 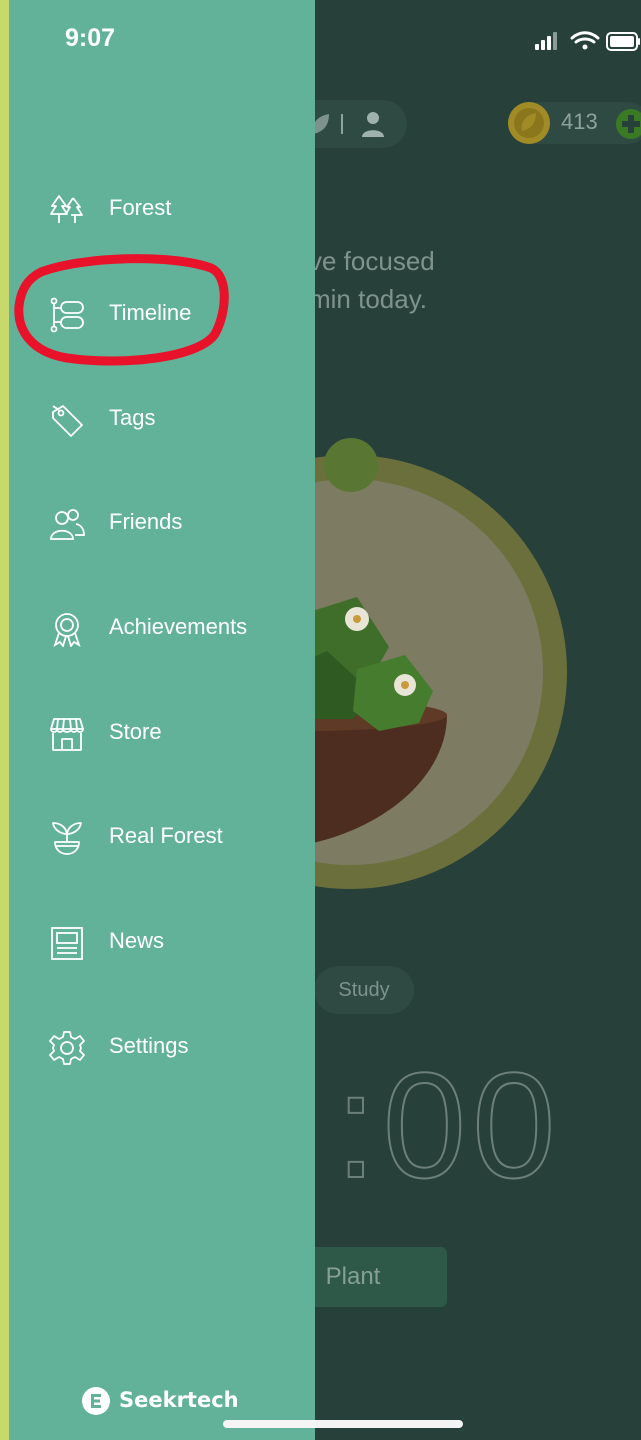 What do you see at coordinates (135, 731) in the screenshot?
I see `menu-item-label: Store` at bounding box center [135, 731].